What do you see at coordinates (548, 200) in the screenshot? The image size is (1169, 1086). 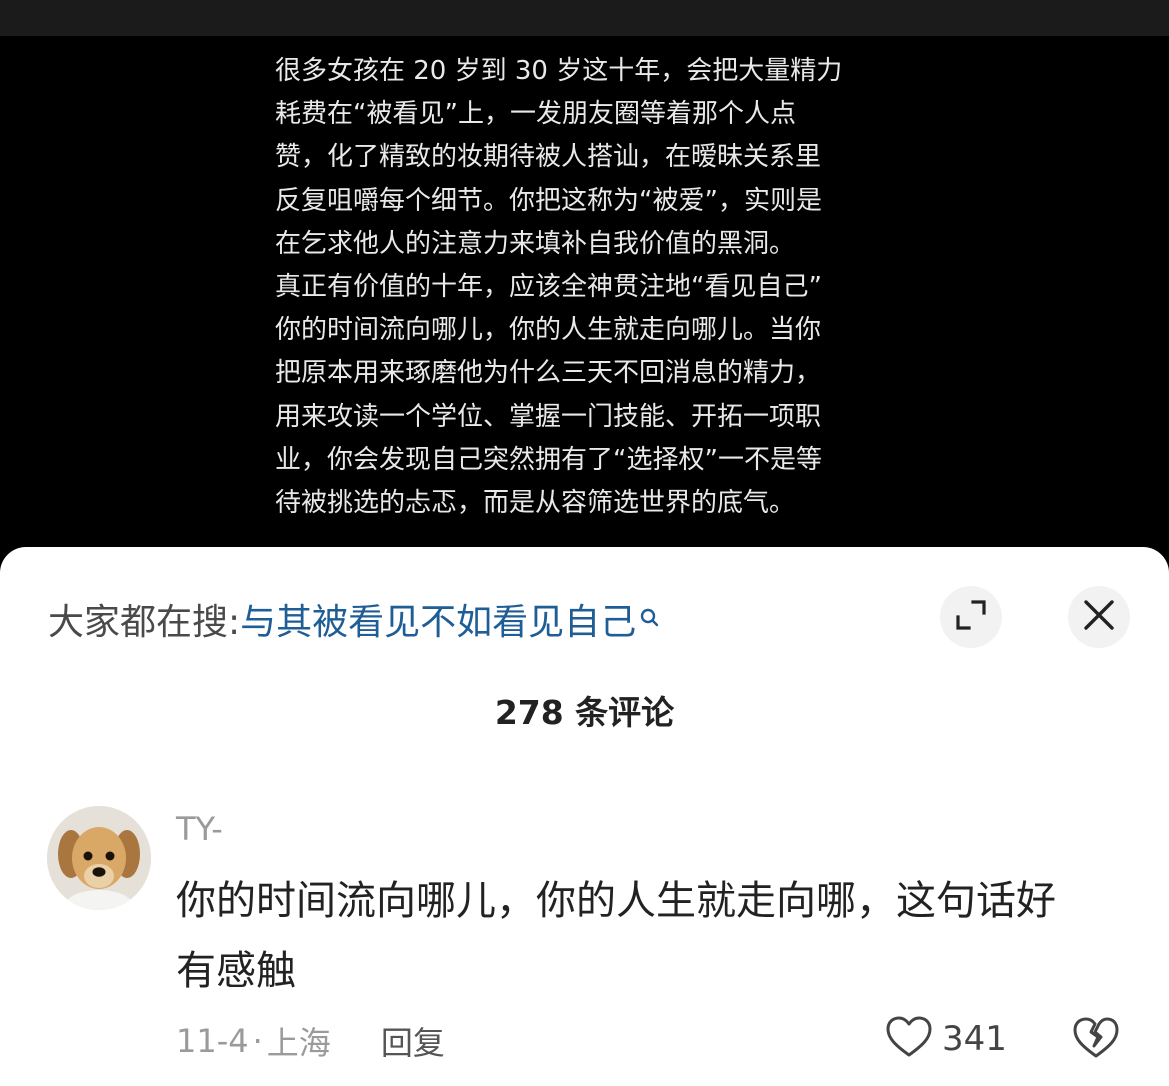 I see `caption-line: 反复咀嚼每个细节。你把这称为“被爱”，实则是` at bounding box center [548, 200].